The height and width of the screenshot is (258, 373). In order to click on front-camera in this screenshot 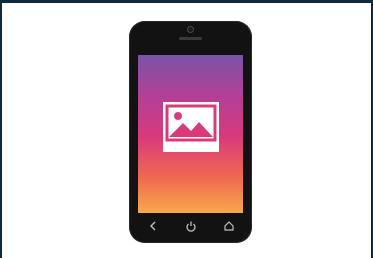, I will do `click(190, 29)`.